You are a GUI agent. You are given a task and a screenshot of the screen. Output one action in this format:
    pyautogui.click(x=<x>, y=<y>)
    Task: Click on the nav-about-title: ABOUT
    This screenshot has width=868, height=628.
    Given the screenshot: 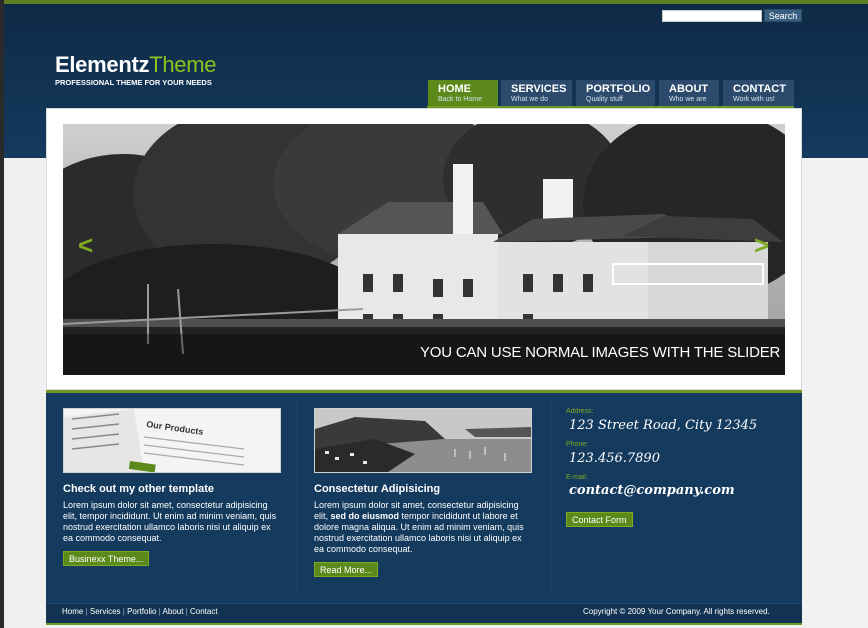 What is the action you would take?
    pyautogui.click(x=689, y=89)
    